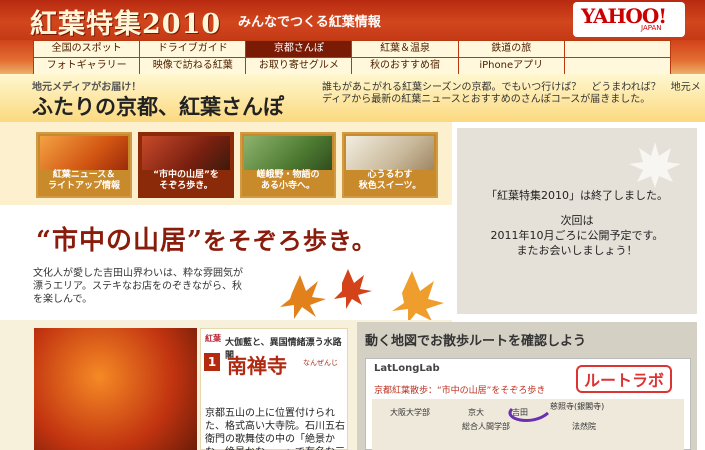 The width and height of the screenshot is (705, 450). I want to click on card-sweets: 心うるわす 秋色スイーツ。, so click(390, 165).